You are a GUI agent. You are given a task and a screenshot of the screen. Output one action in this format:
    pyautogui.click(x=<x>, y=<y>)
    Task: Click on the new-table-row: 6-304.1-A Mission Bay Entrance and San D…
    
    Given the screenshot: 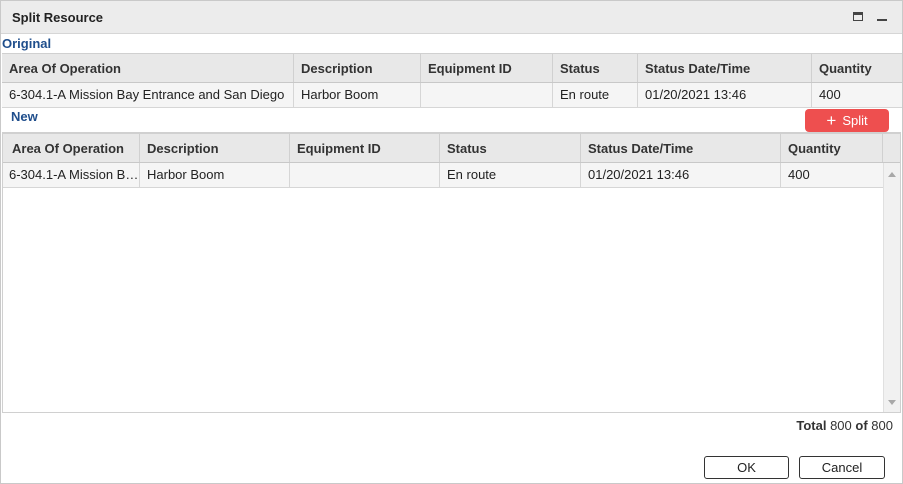 What is the action you would take?
    pyautogui.click(x=443, y=175)
    